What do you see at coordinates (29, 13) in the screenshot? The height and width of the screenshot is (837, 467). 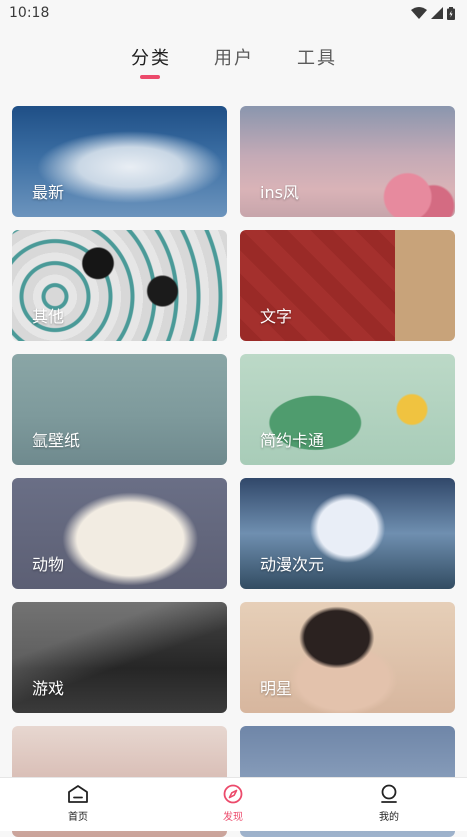 I see `status-time: 10:18` at bounding box center [29, 13].